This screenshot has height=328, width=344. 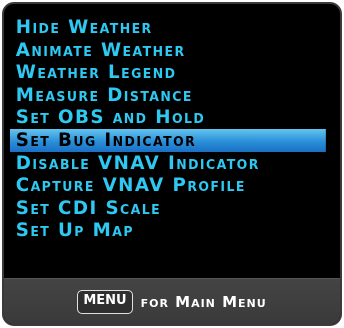 I want to click on menu-footer: MENU for Main Menu, so click(x=172, y=301).